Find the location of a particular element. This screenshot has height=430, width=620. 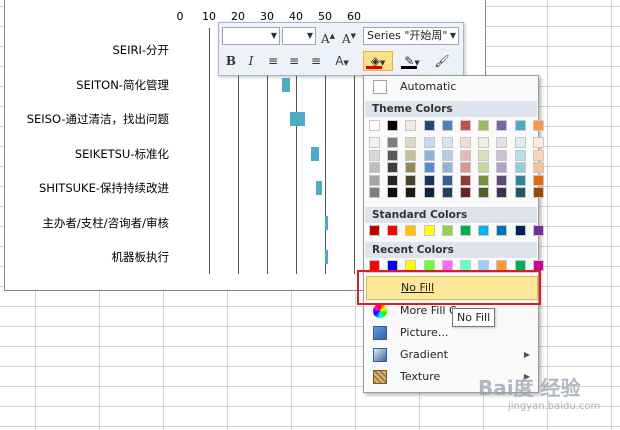

align-left-button: ≡ is located at coordinates (273, 61).